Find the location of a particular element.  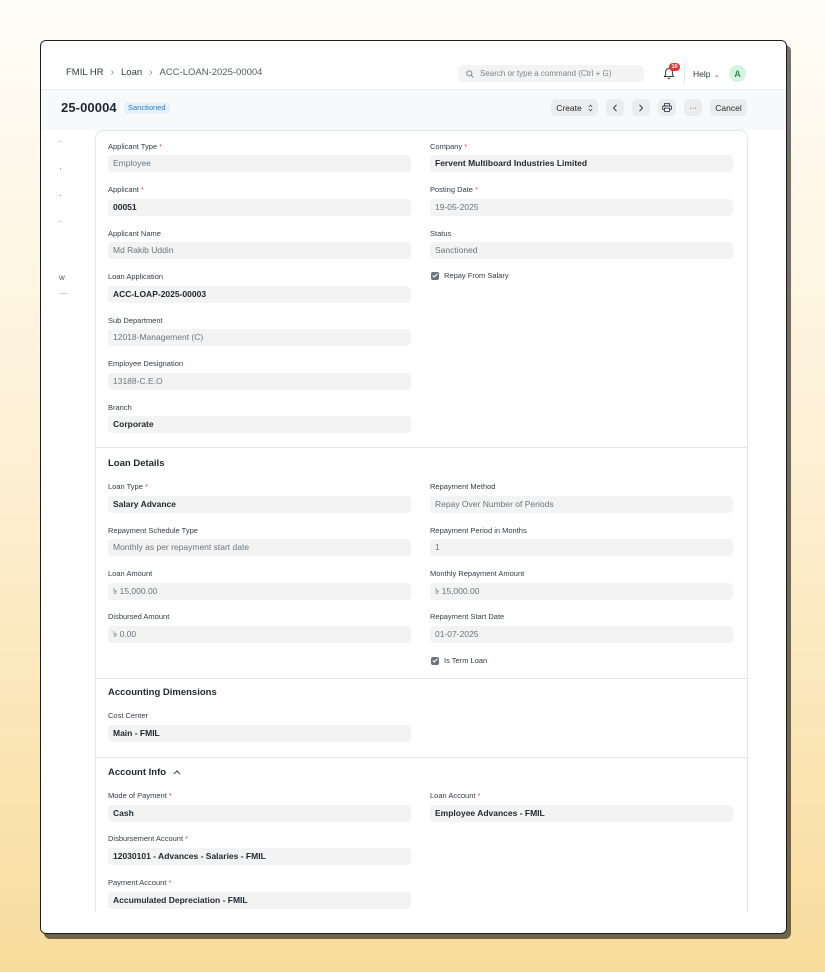

sidebar-divider is located at coordinates (63, 293).